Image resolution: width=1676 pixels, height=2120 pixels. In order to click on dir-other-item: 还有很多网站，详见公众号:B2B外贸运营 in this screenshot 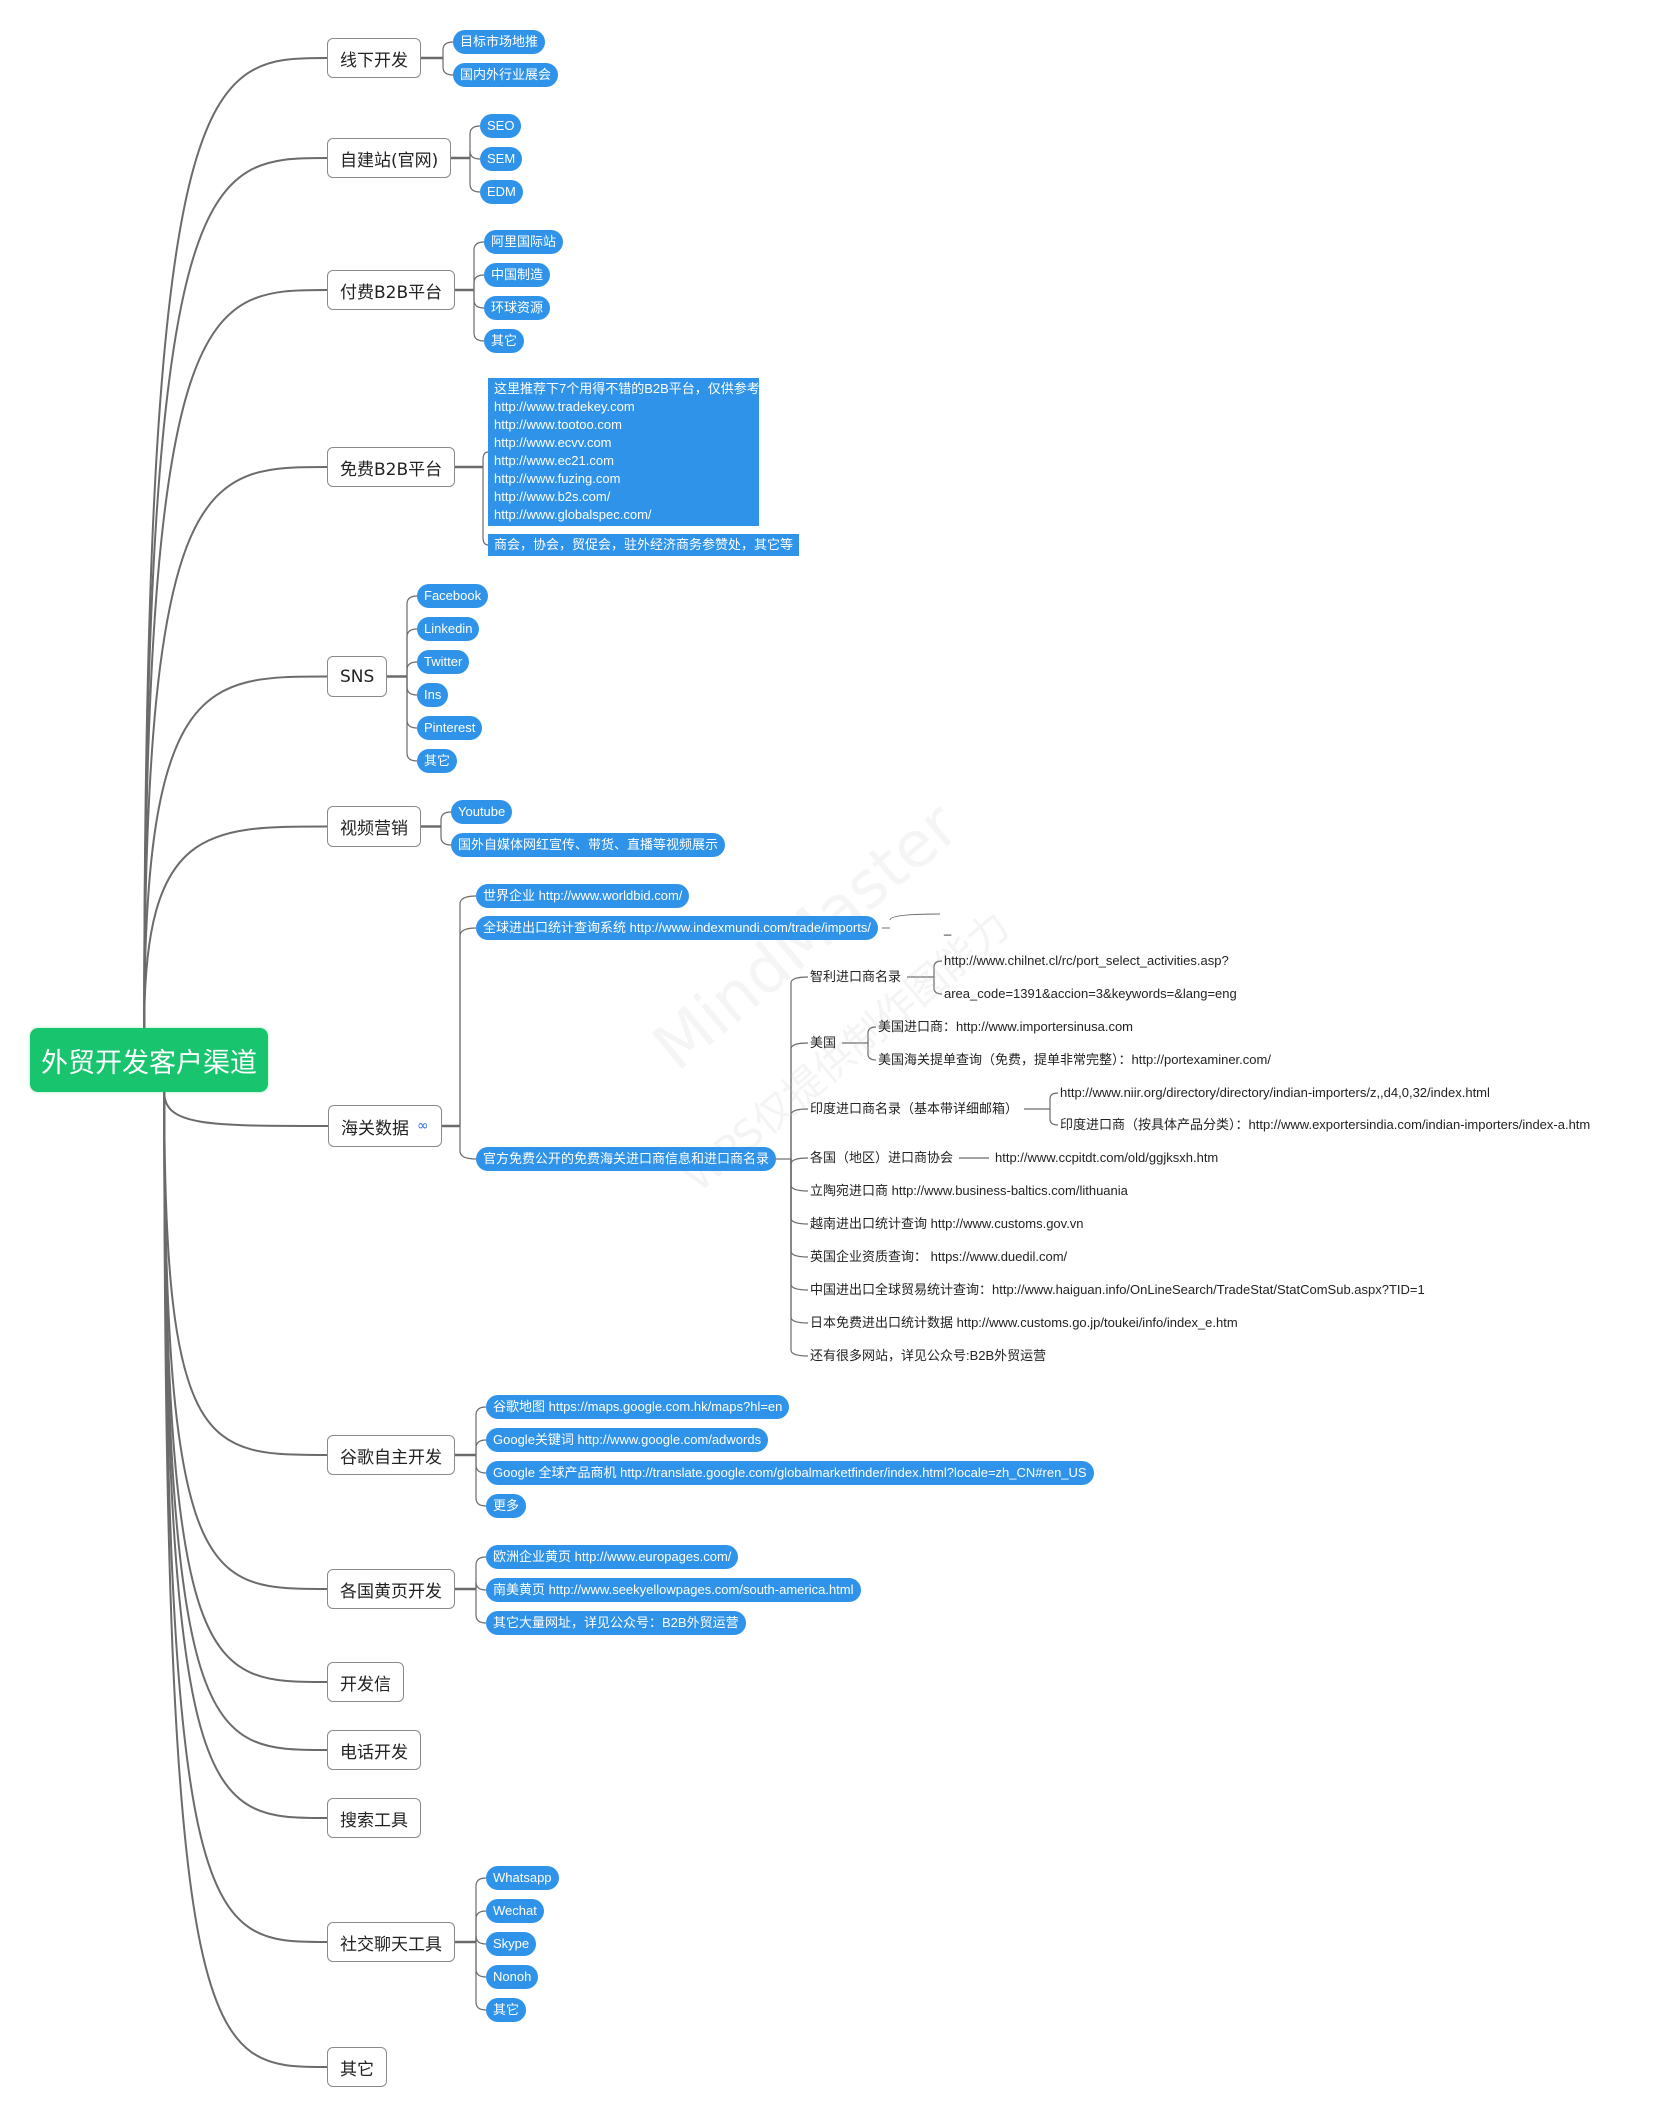, I will do `click(928, 1356)`.